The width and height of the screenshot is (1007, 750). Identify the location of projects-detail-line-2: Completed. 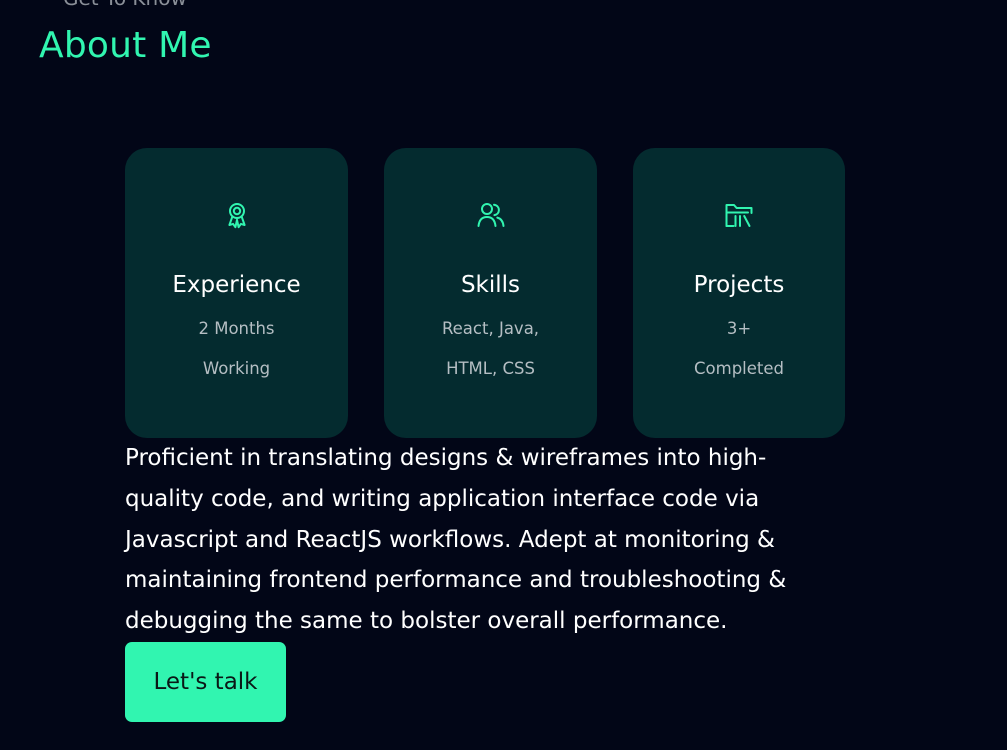
(739, 368).